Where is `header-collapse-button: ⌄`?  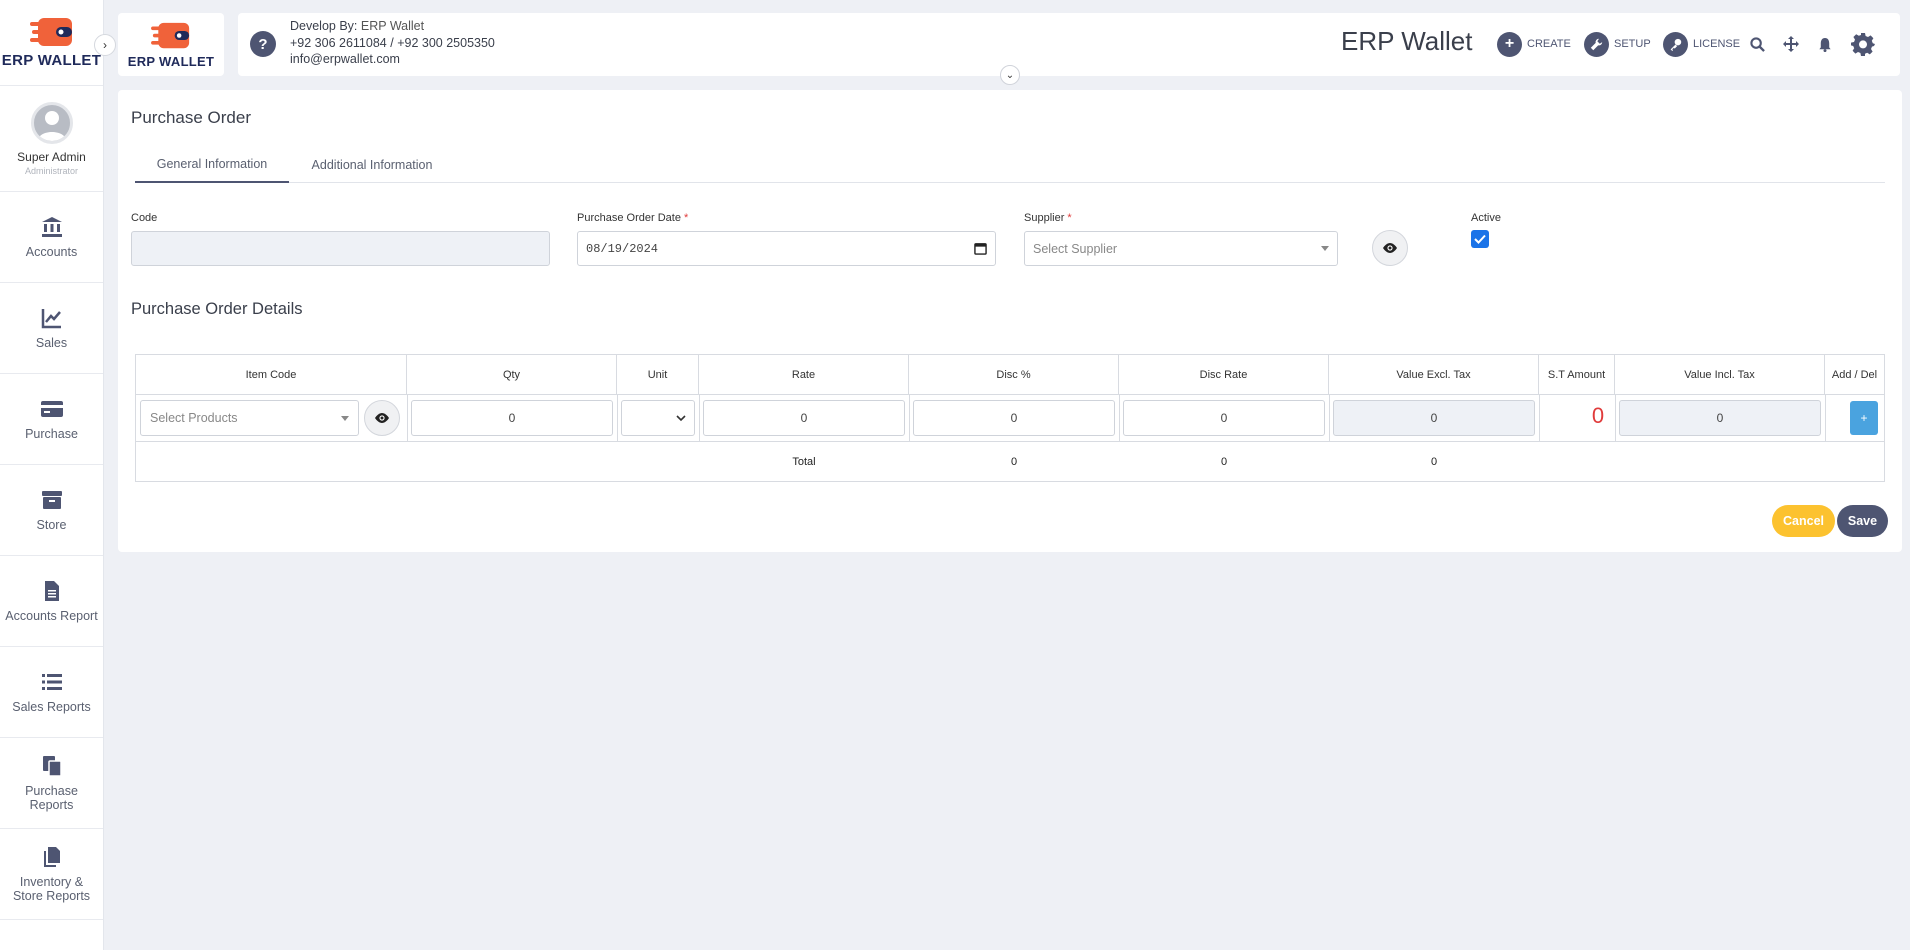 header-collapse-button: ⌄ is located at coordinates (1010, 75).